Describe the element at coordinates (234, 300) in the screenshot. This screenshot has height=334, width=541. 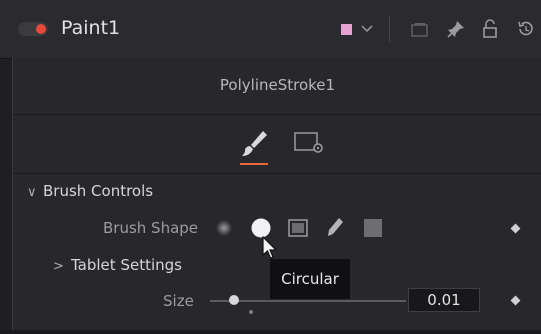
I see `size-slider-thumb` at that location.